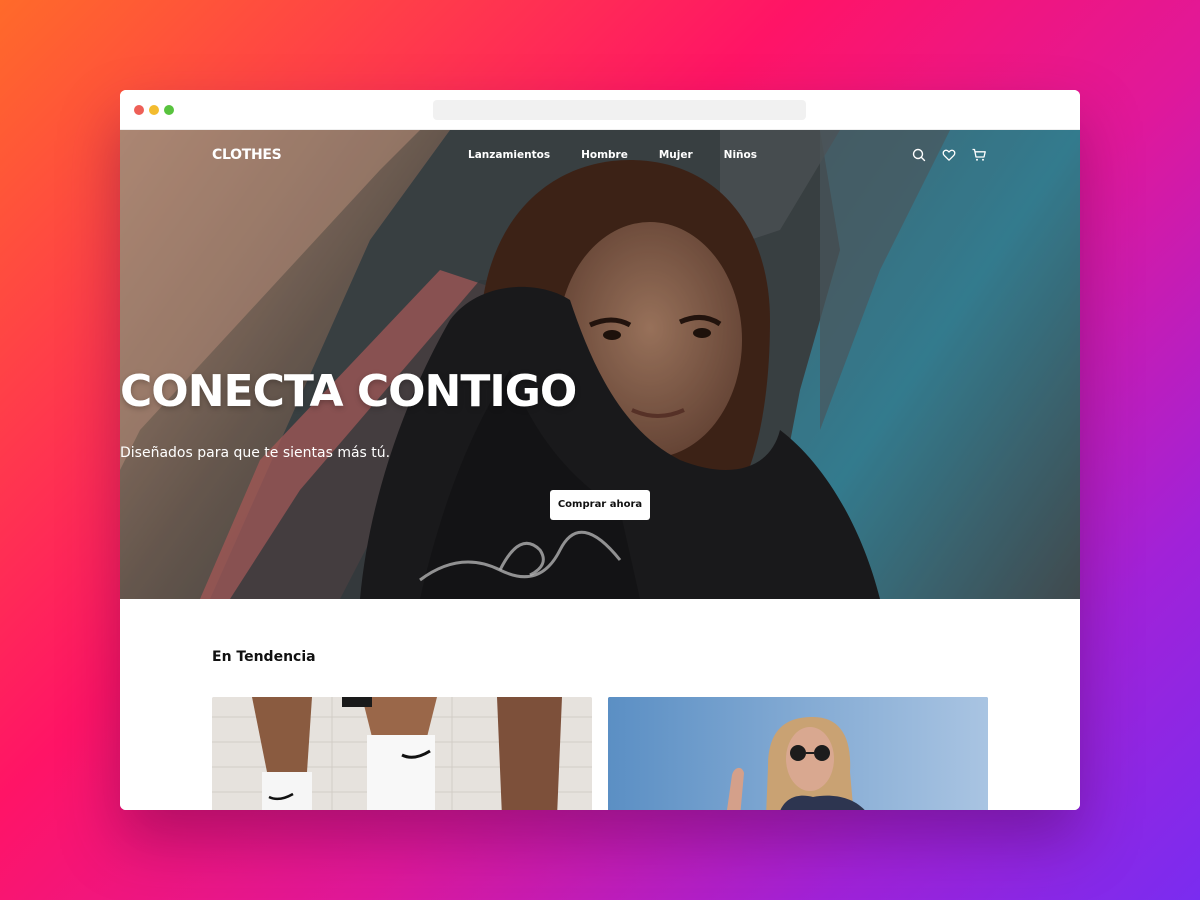 This screenshot has height=900, width=1200. I want to click on maximize-window-button, so click(169, 110).